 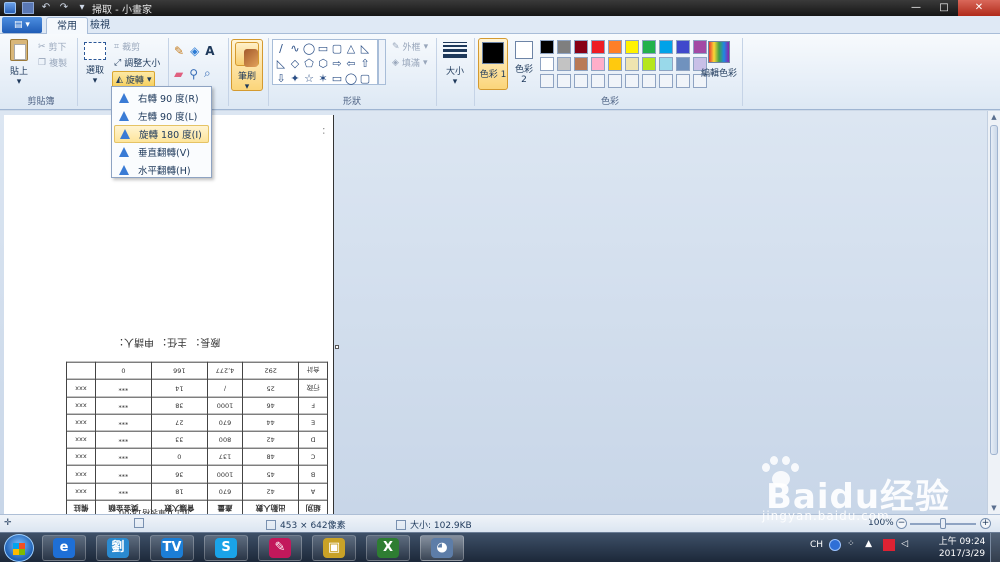 I want to click on input-language: CH, so click(x=816, y=545).